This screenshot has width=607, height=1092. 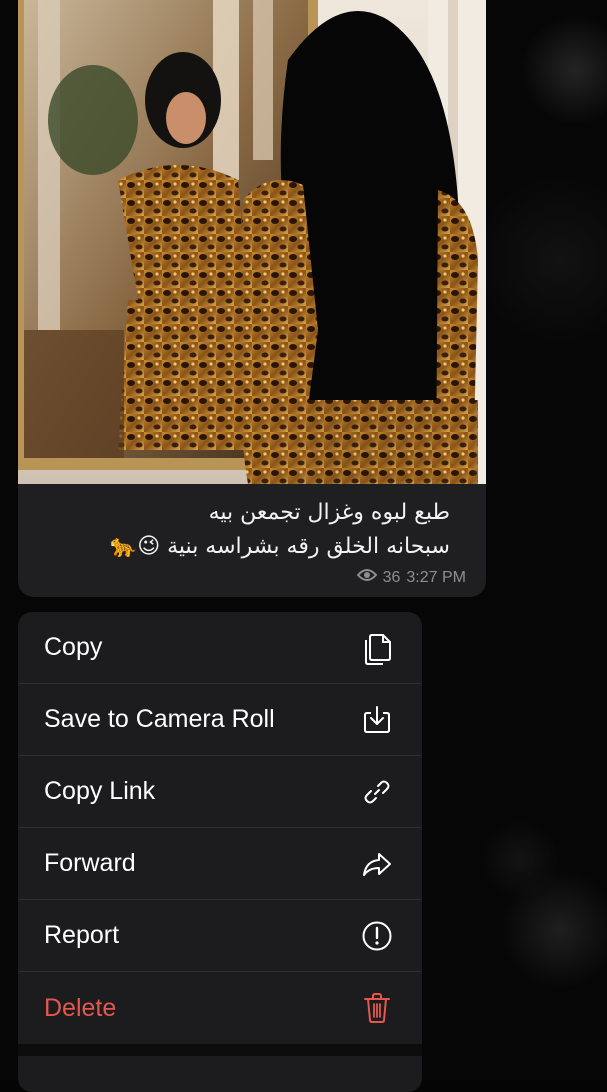 What do you see at coordinates (366, 577) in the screenshot?
I see `eye-icon` at bounding box center [366, 577].